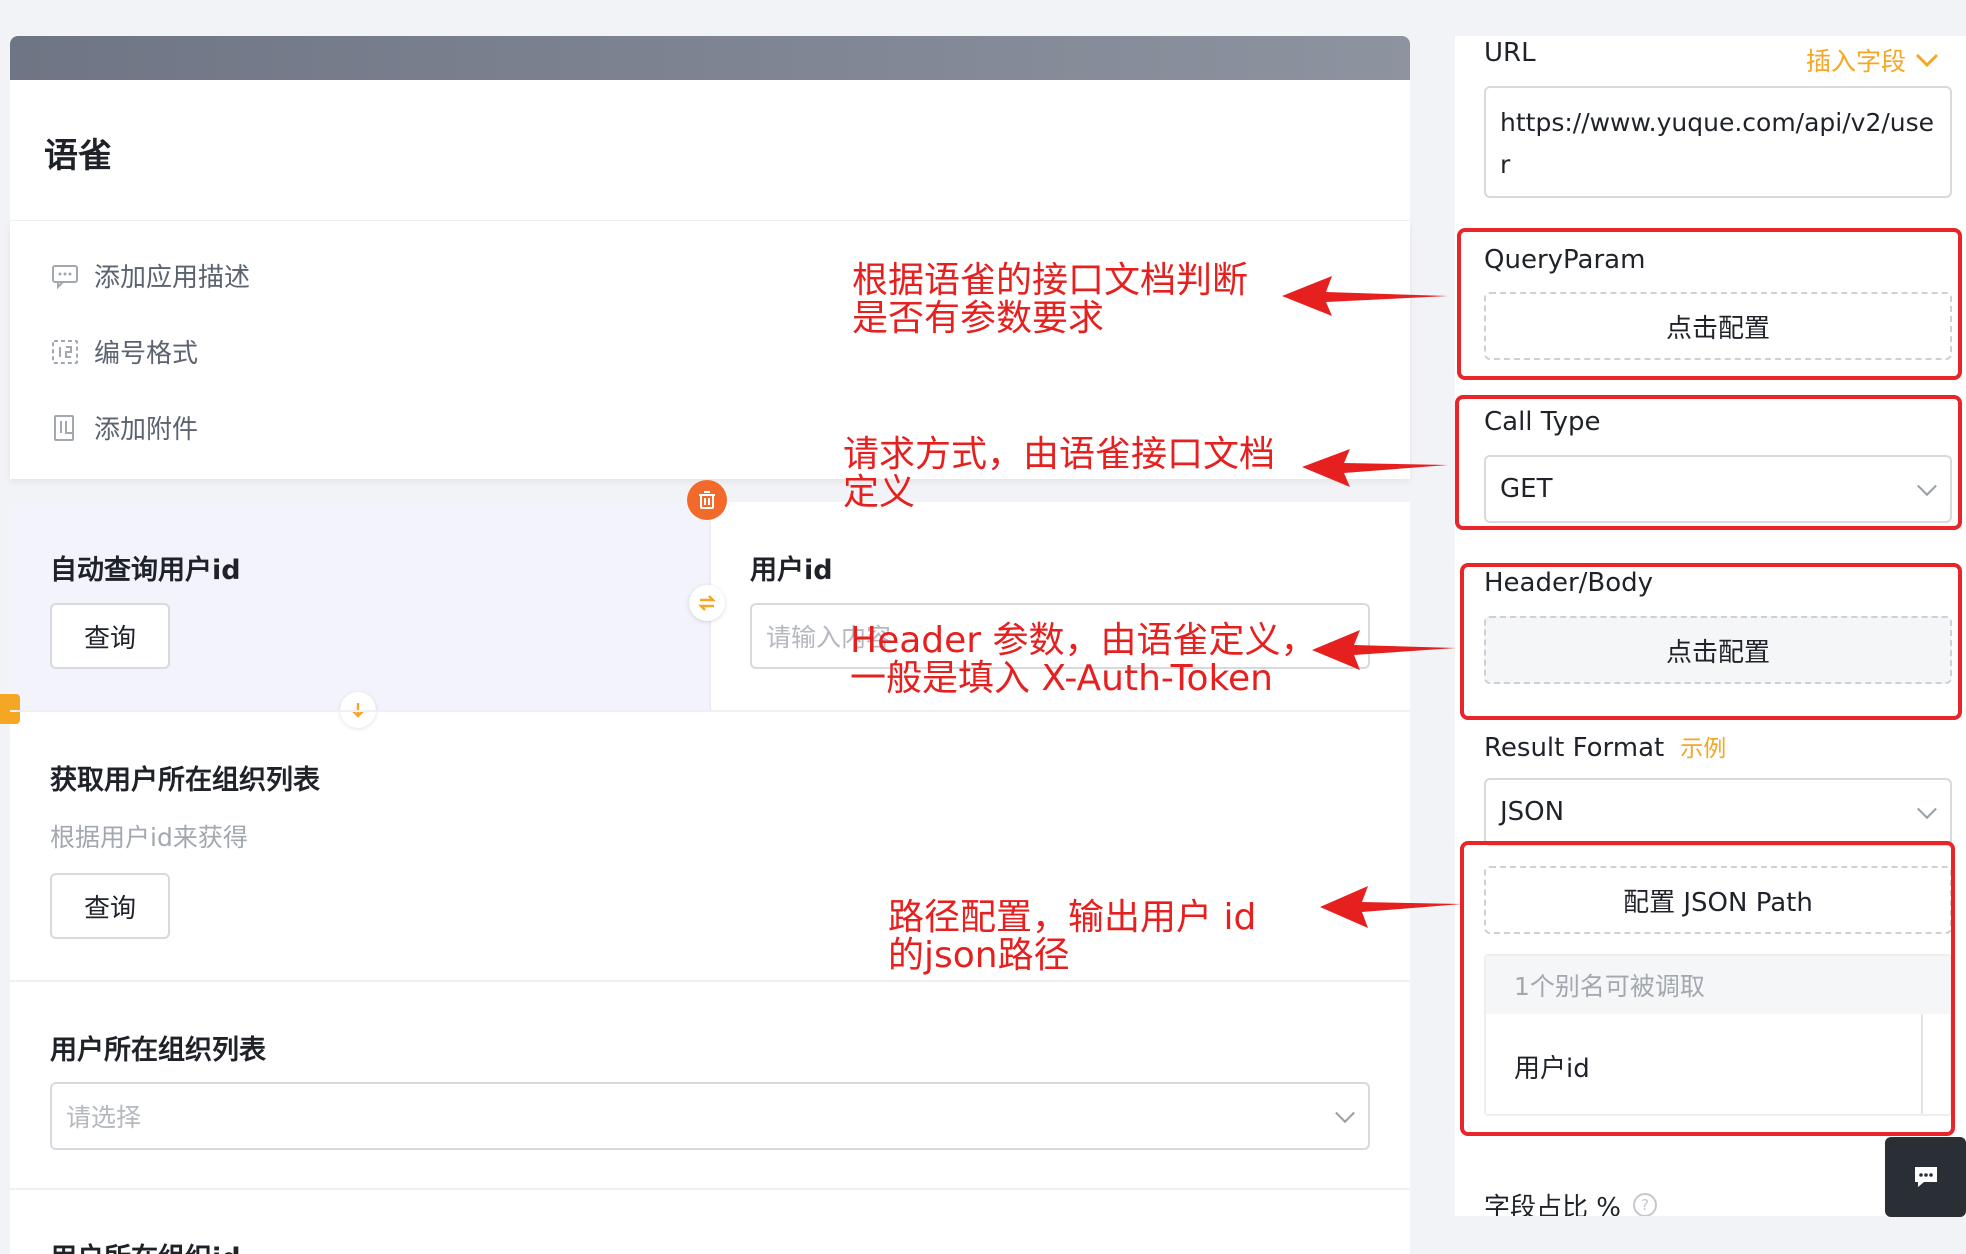  Describe the element at coordinates (1574, 748) in the screenshot. I see `result-format-label: Result Format` at that location.